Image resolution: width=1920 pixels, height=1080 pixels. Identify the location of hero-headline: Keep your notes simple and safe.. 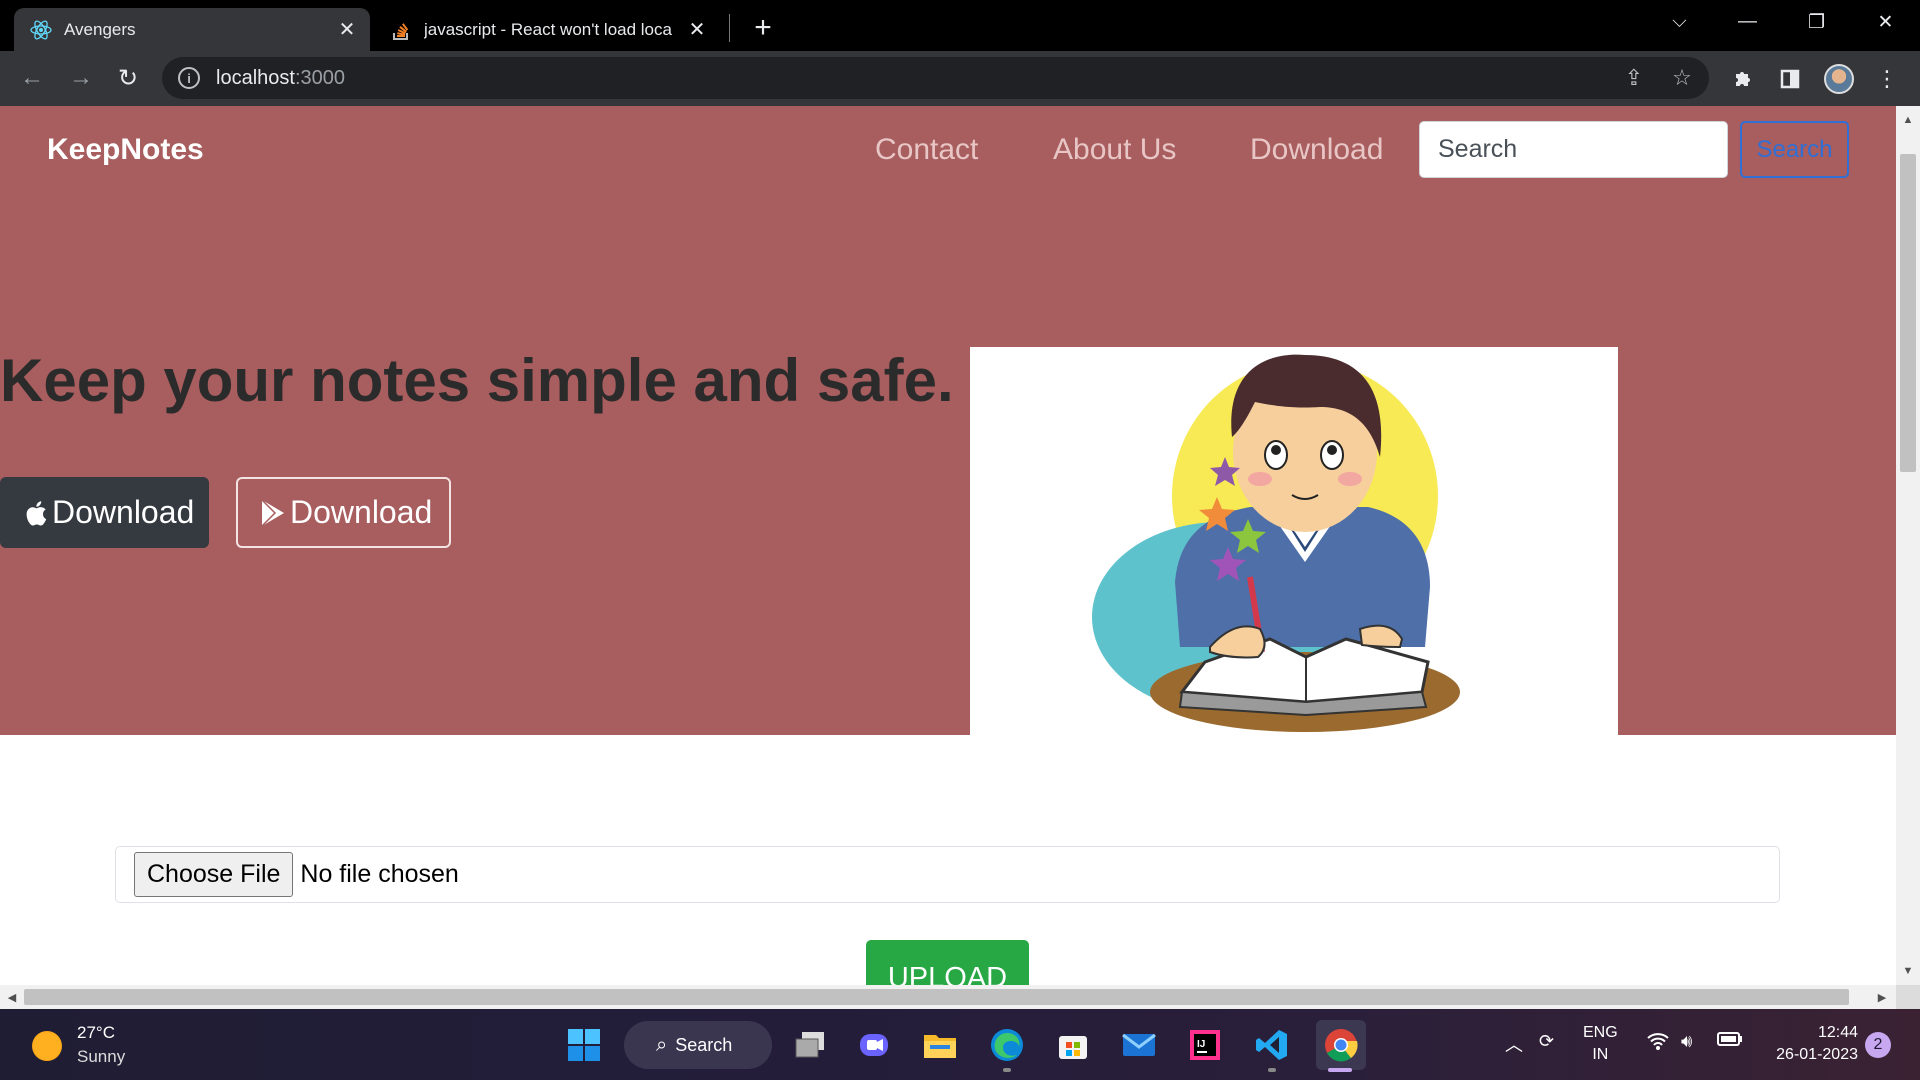
(477, 380).